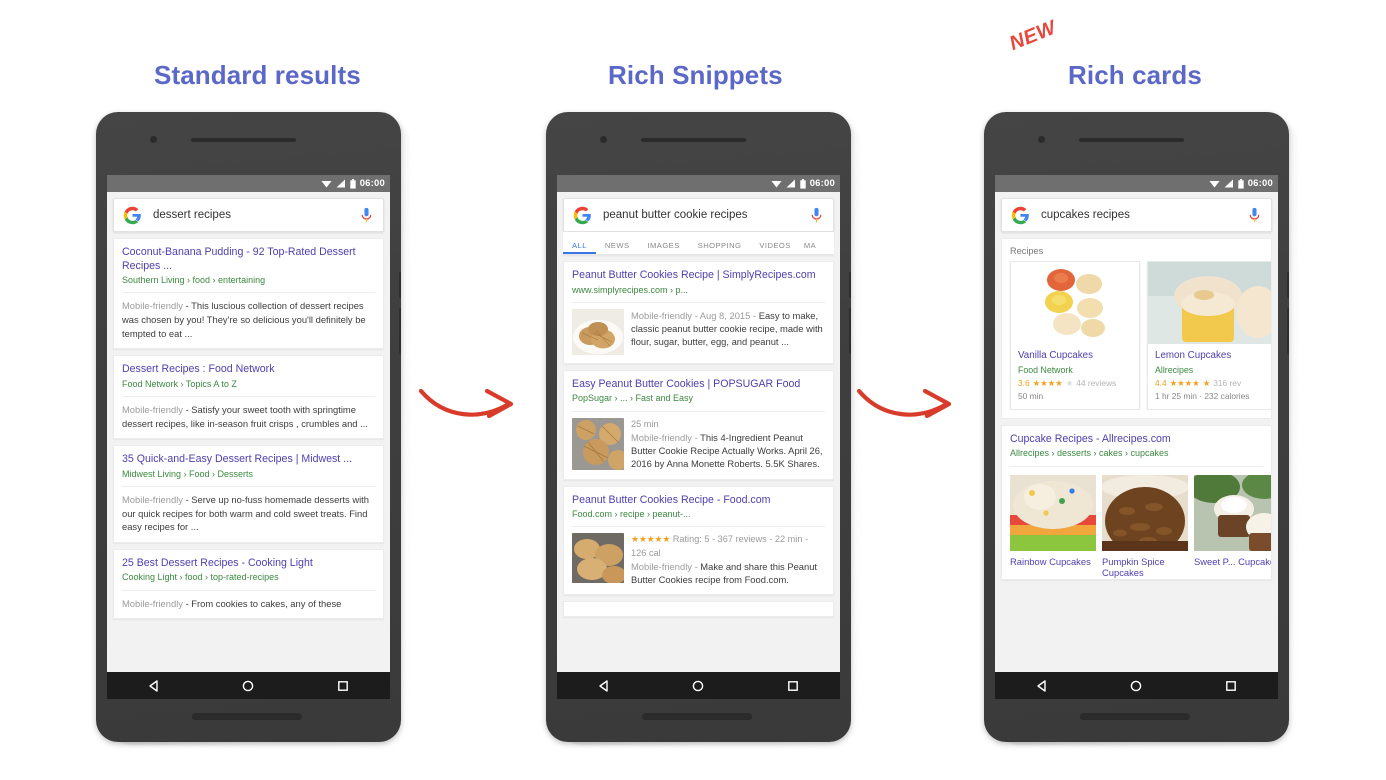 The image size is (1386, 780). I want to click on search-vertical-tabs: ALL NEWS IMAGES SHOPPING VIDEOS MA, so click(698, 243).